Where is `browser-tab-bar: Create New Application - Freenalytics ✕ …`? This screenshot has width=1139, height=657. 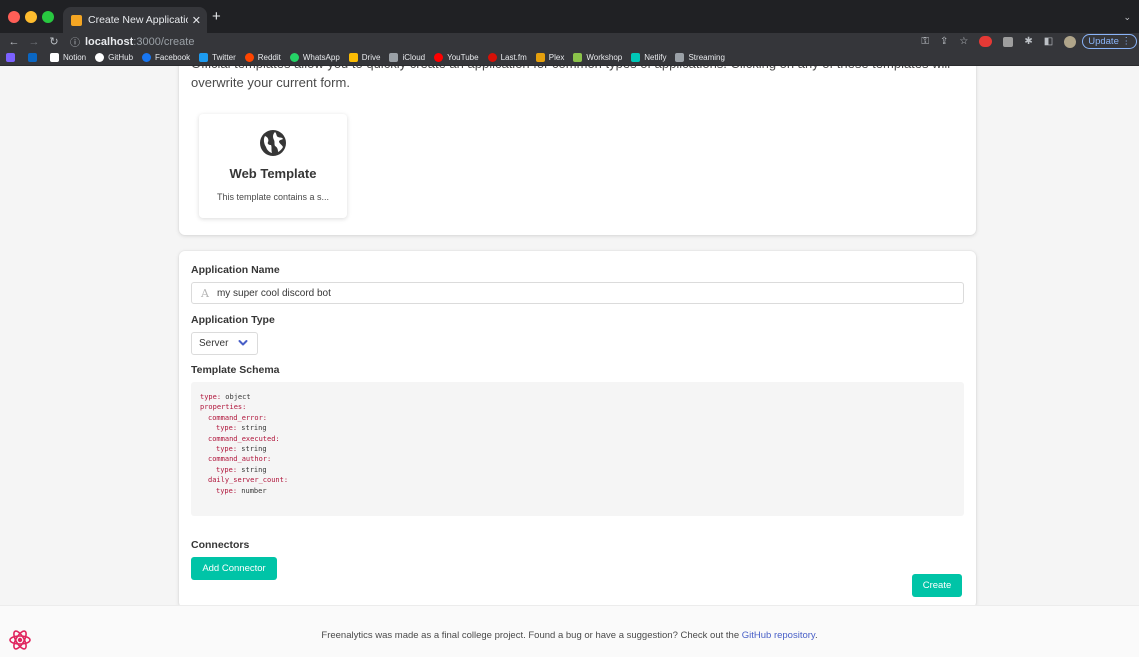
browser-tab-bar: Create New Application - Freenalytics ✕ … is located at coordinates (569, 16).